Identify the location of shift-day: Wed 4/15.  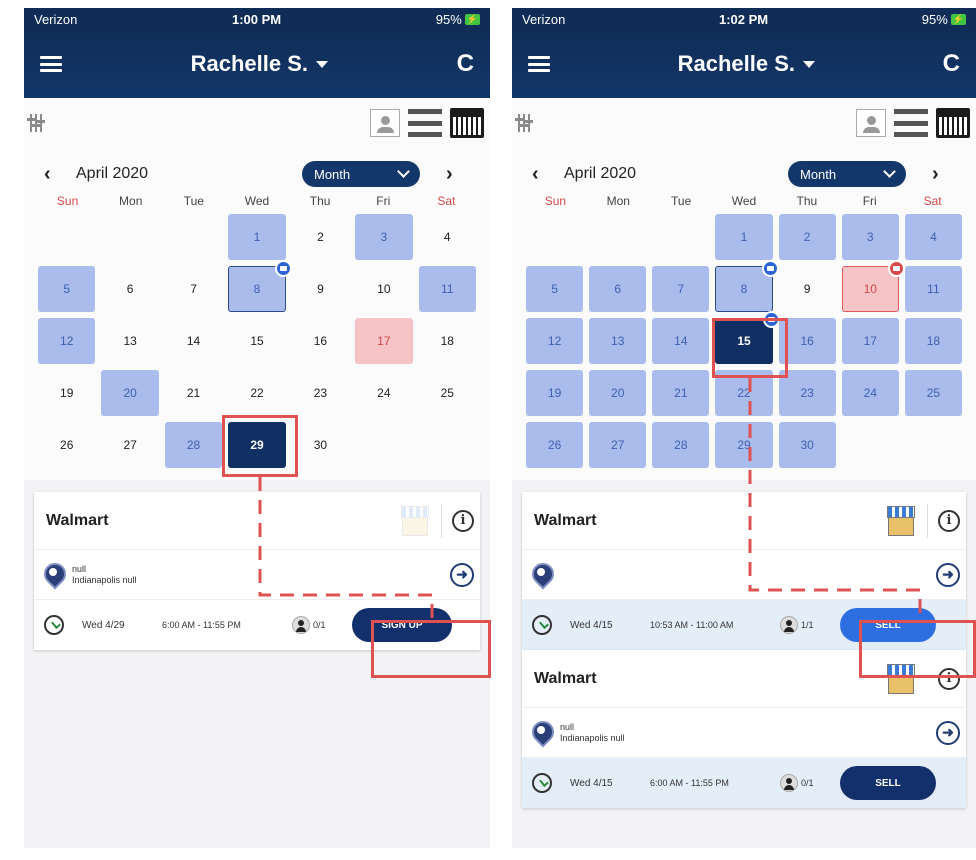
(591, 625).